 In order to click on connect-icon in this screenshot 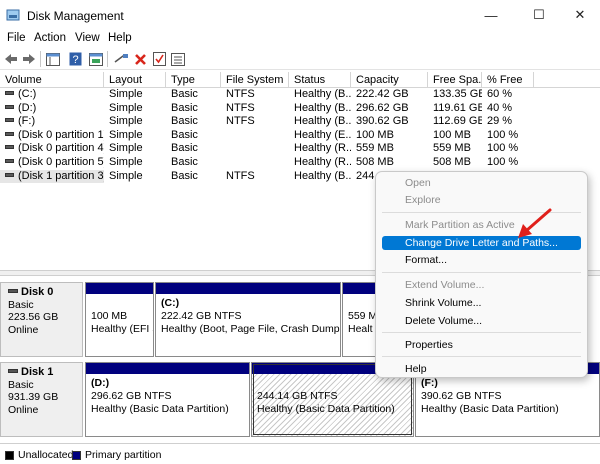, I will do `click(121, 59)`.